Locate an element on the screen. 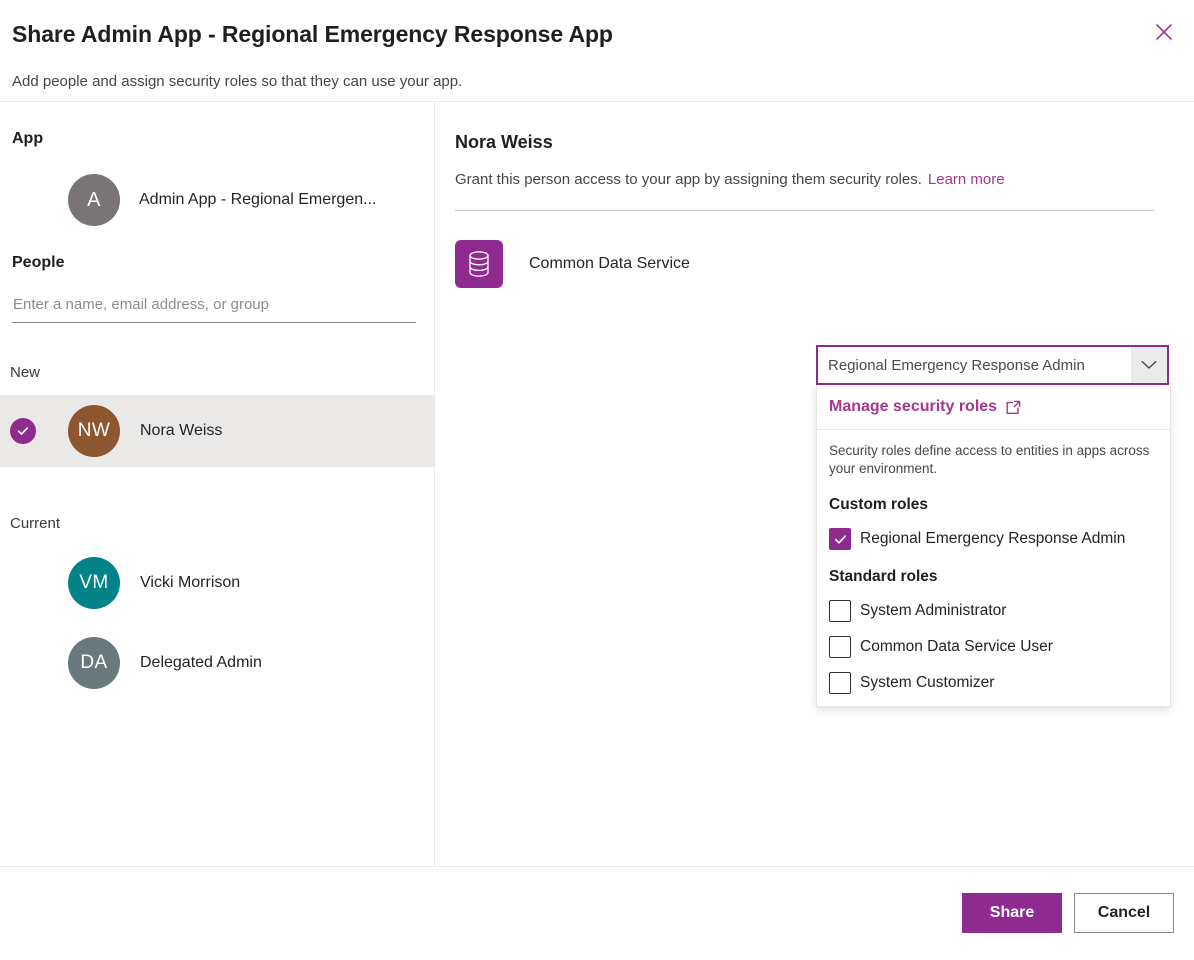 The image size is (1194, 960). close-button is located at coordinates (1164, 32).